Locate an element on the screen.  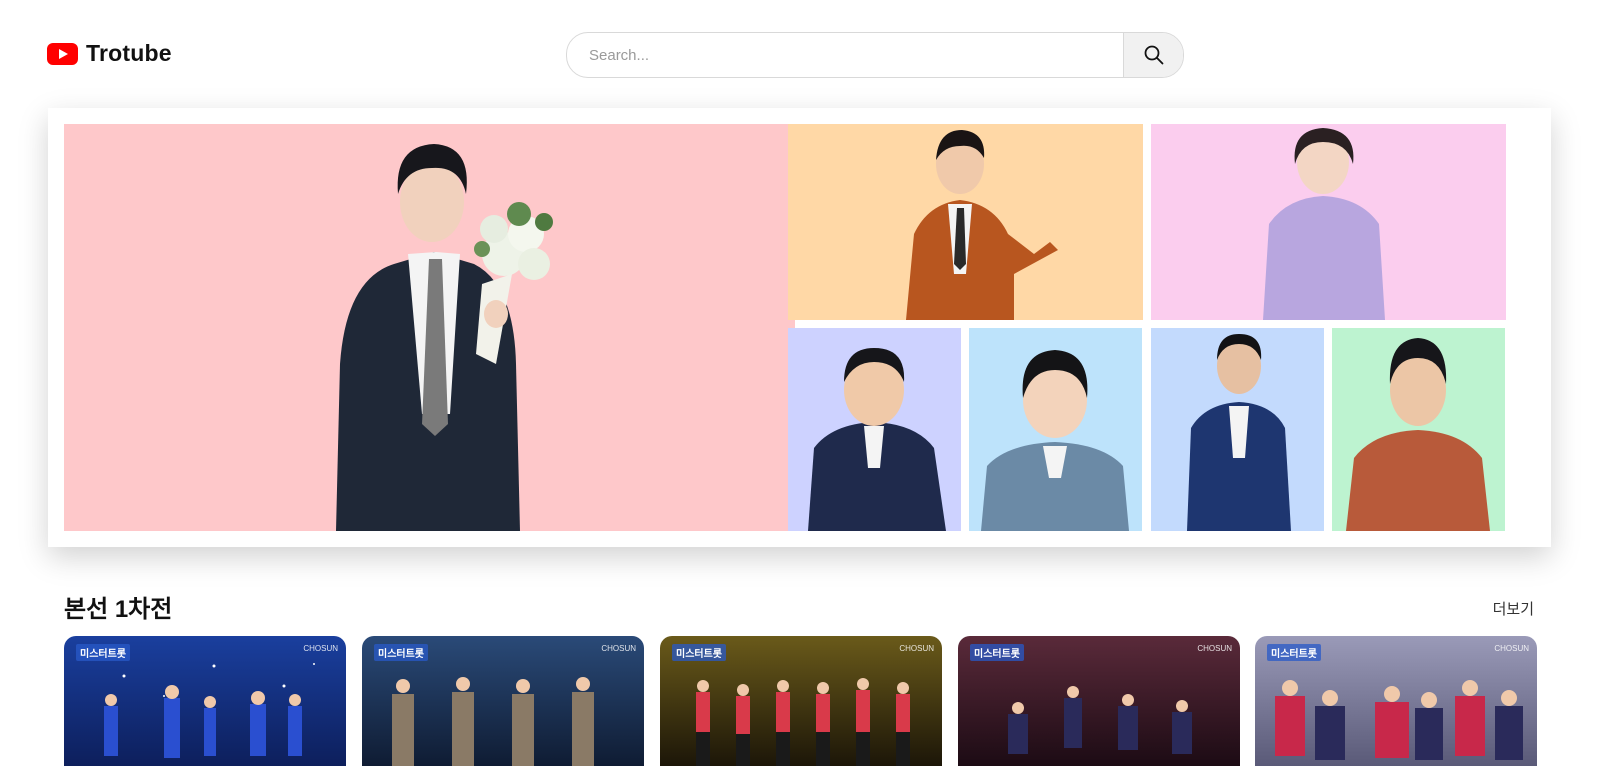
search-bar is located at coordinates (875, 55).